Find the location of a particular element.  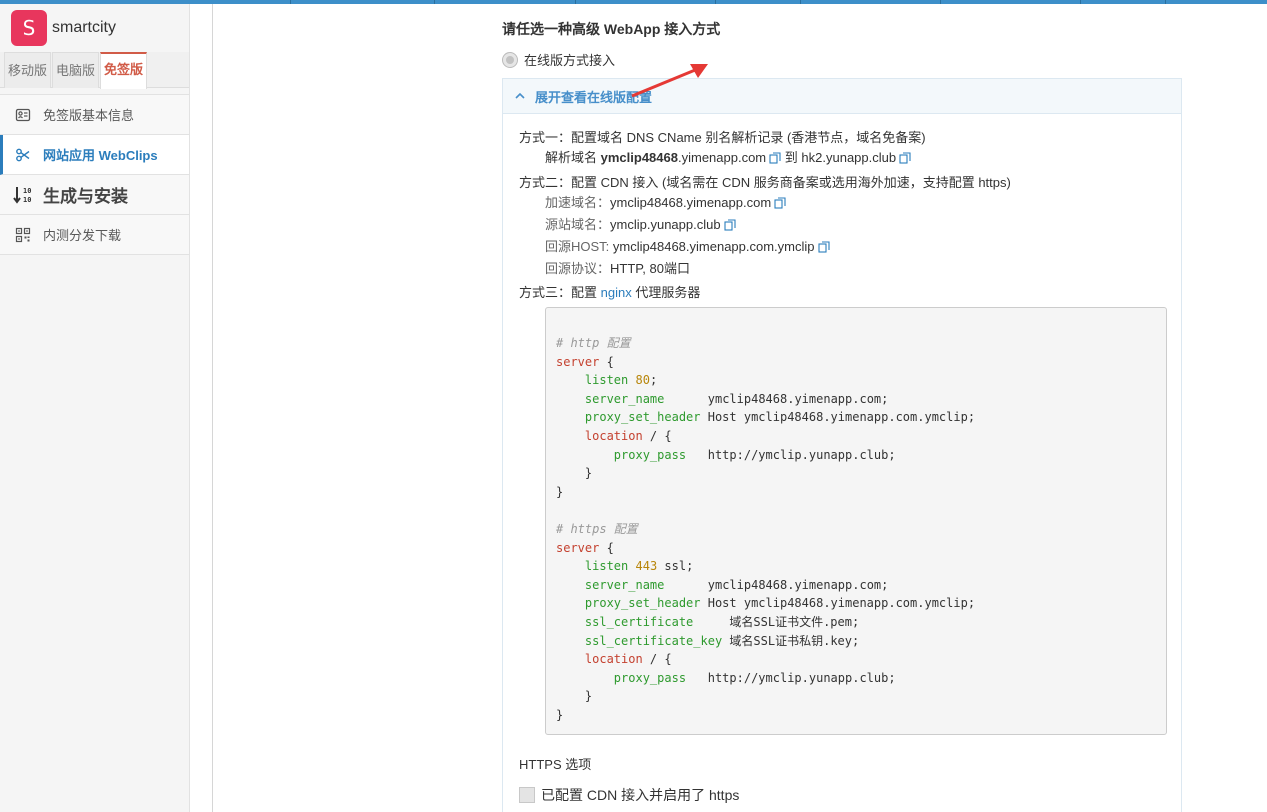

panel-toggle: 展开查看在线版配置 is located at coordinates (842, 96).